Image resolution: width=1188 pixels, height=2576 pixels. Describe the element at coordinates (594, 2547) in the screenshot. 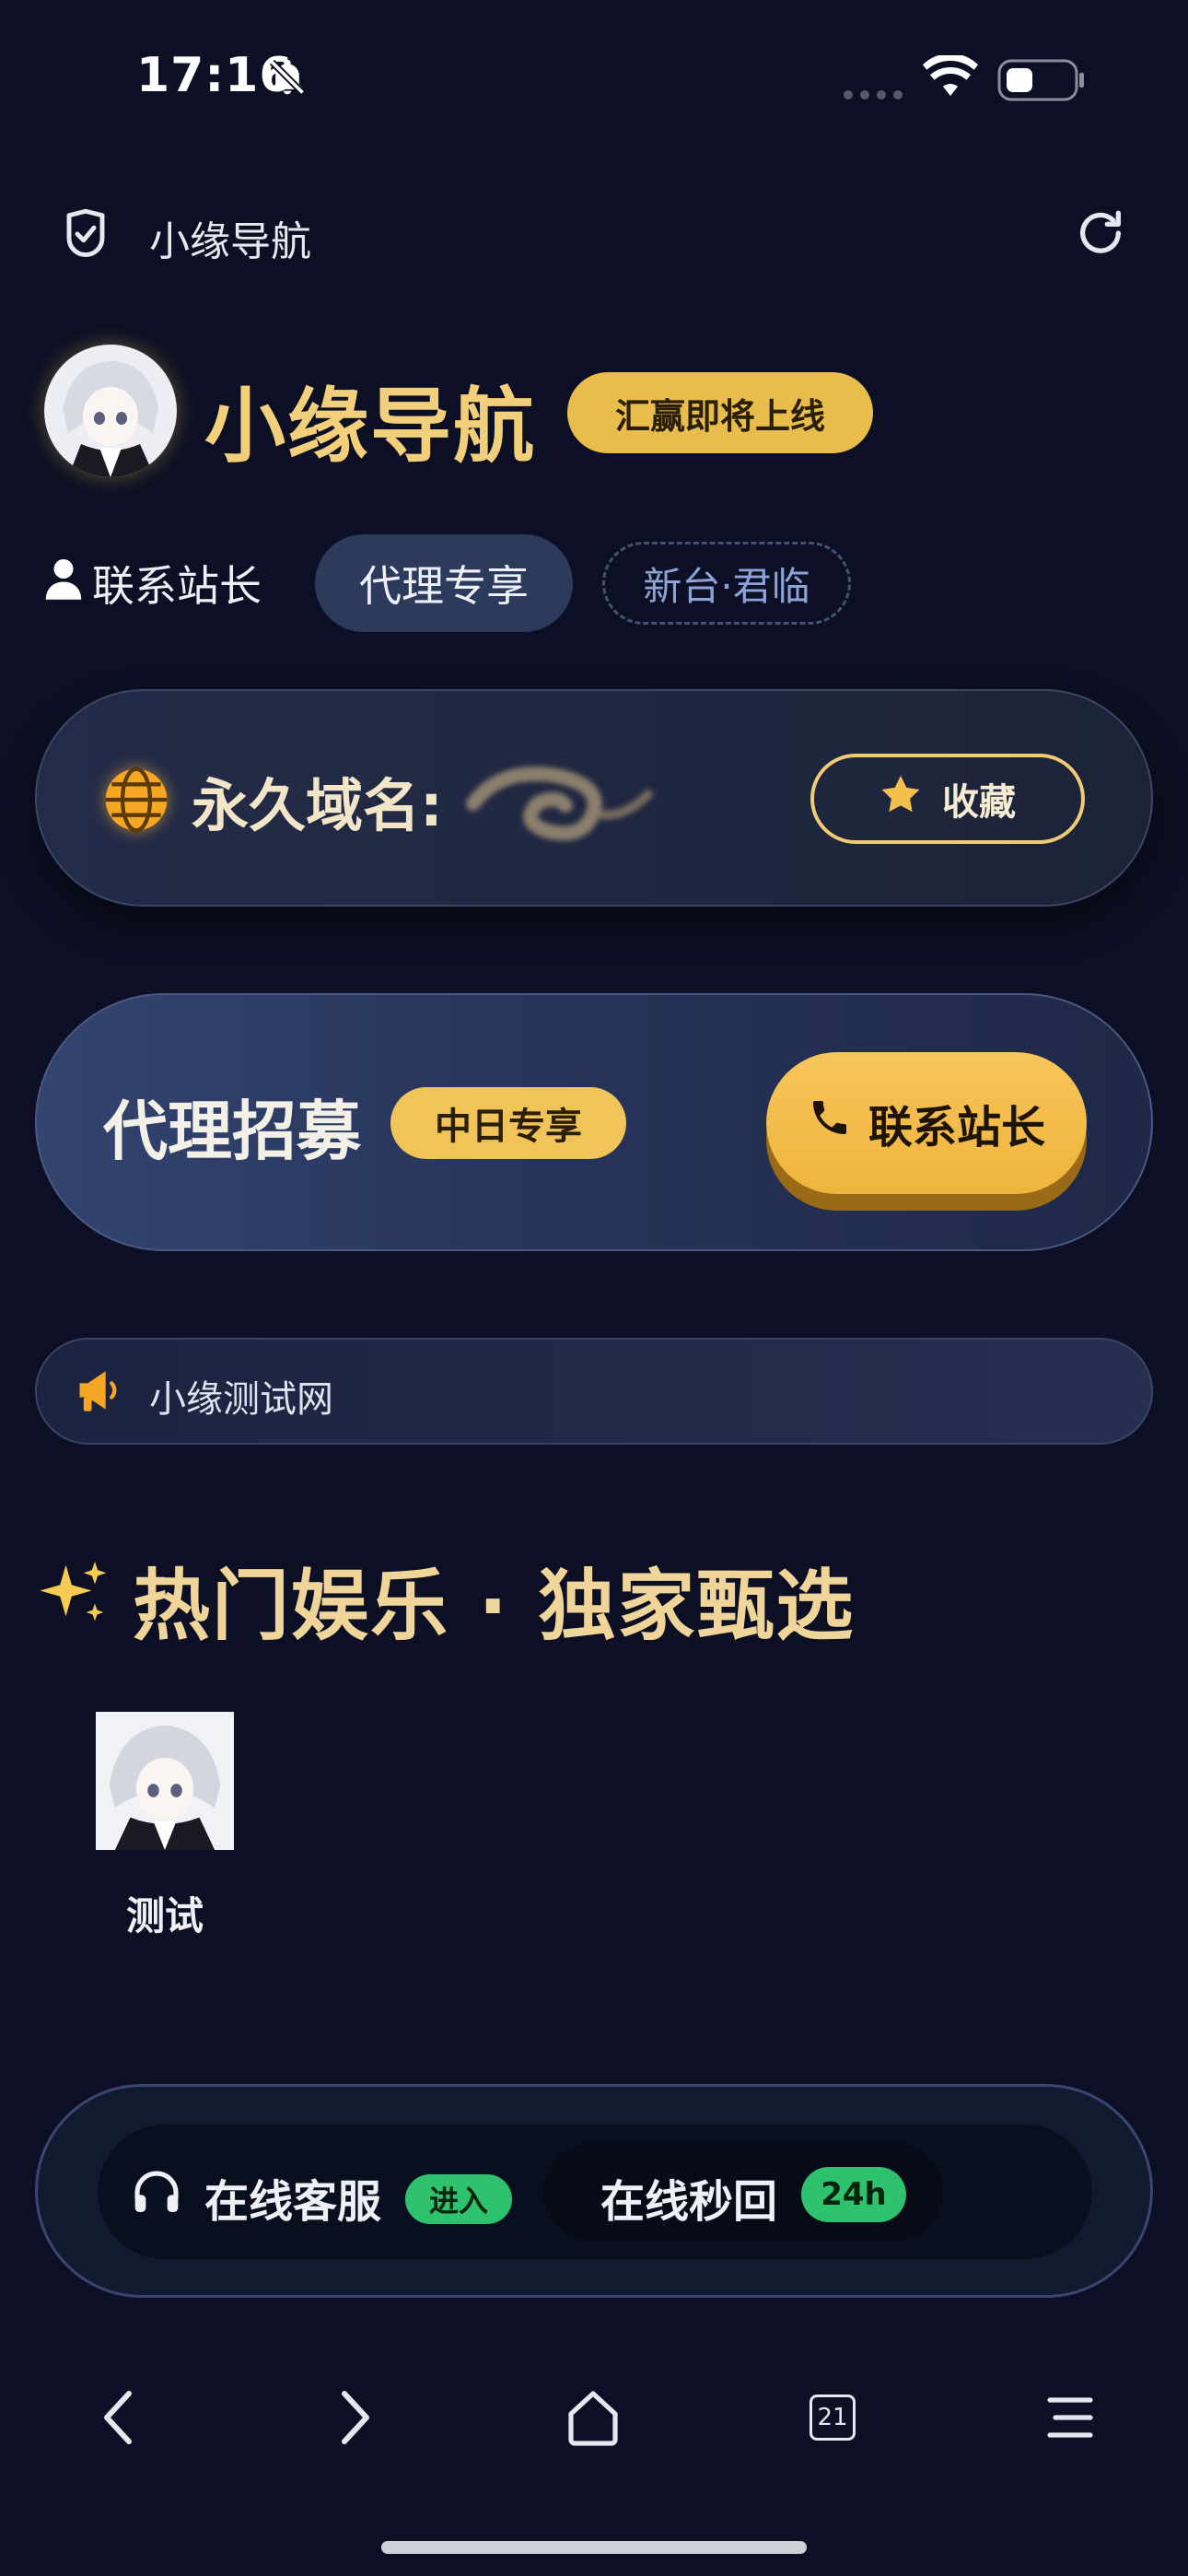

I see `home-indicator` at that location.